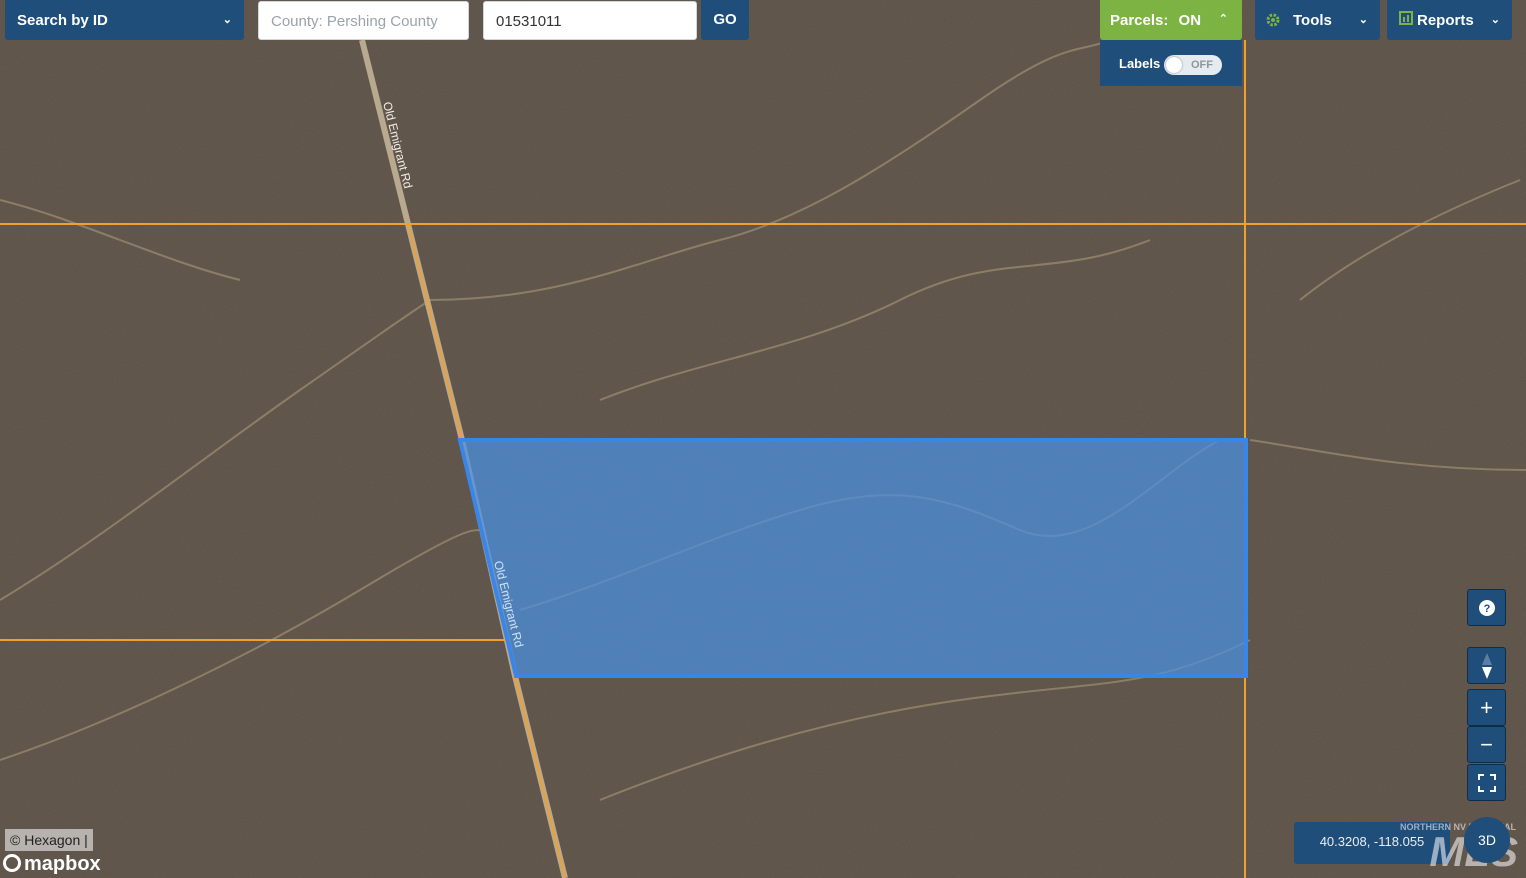 This screenshot has width=1526, height=878. What do you see at coordinates (1202, 65) in the screenshot?
I see `labels-state: OFF` at bounding box center [1202, 65].